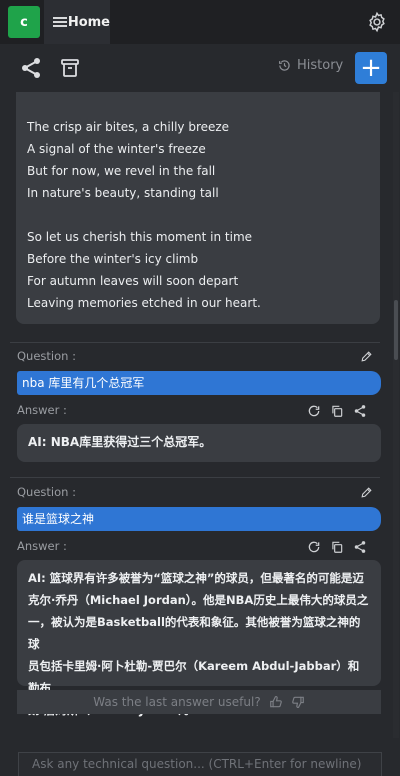  I want to click on tab-home: Home, so click(77, 22).